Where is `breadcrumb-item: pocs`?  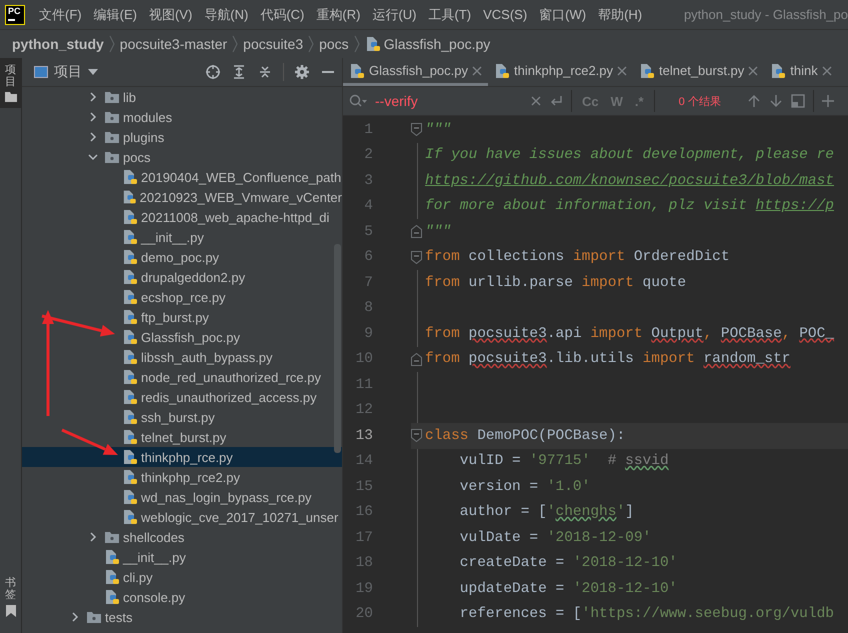
breadcrumb-item: pocs is located at coordinates (334, 44).